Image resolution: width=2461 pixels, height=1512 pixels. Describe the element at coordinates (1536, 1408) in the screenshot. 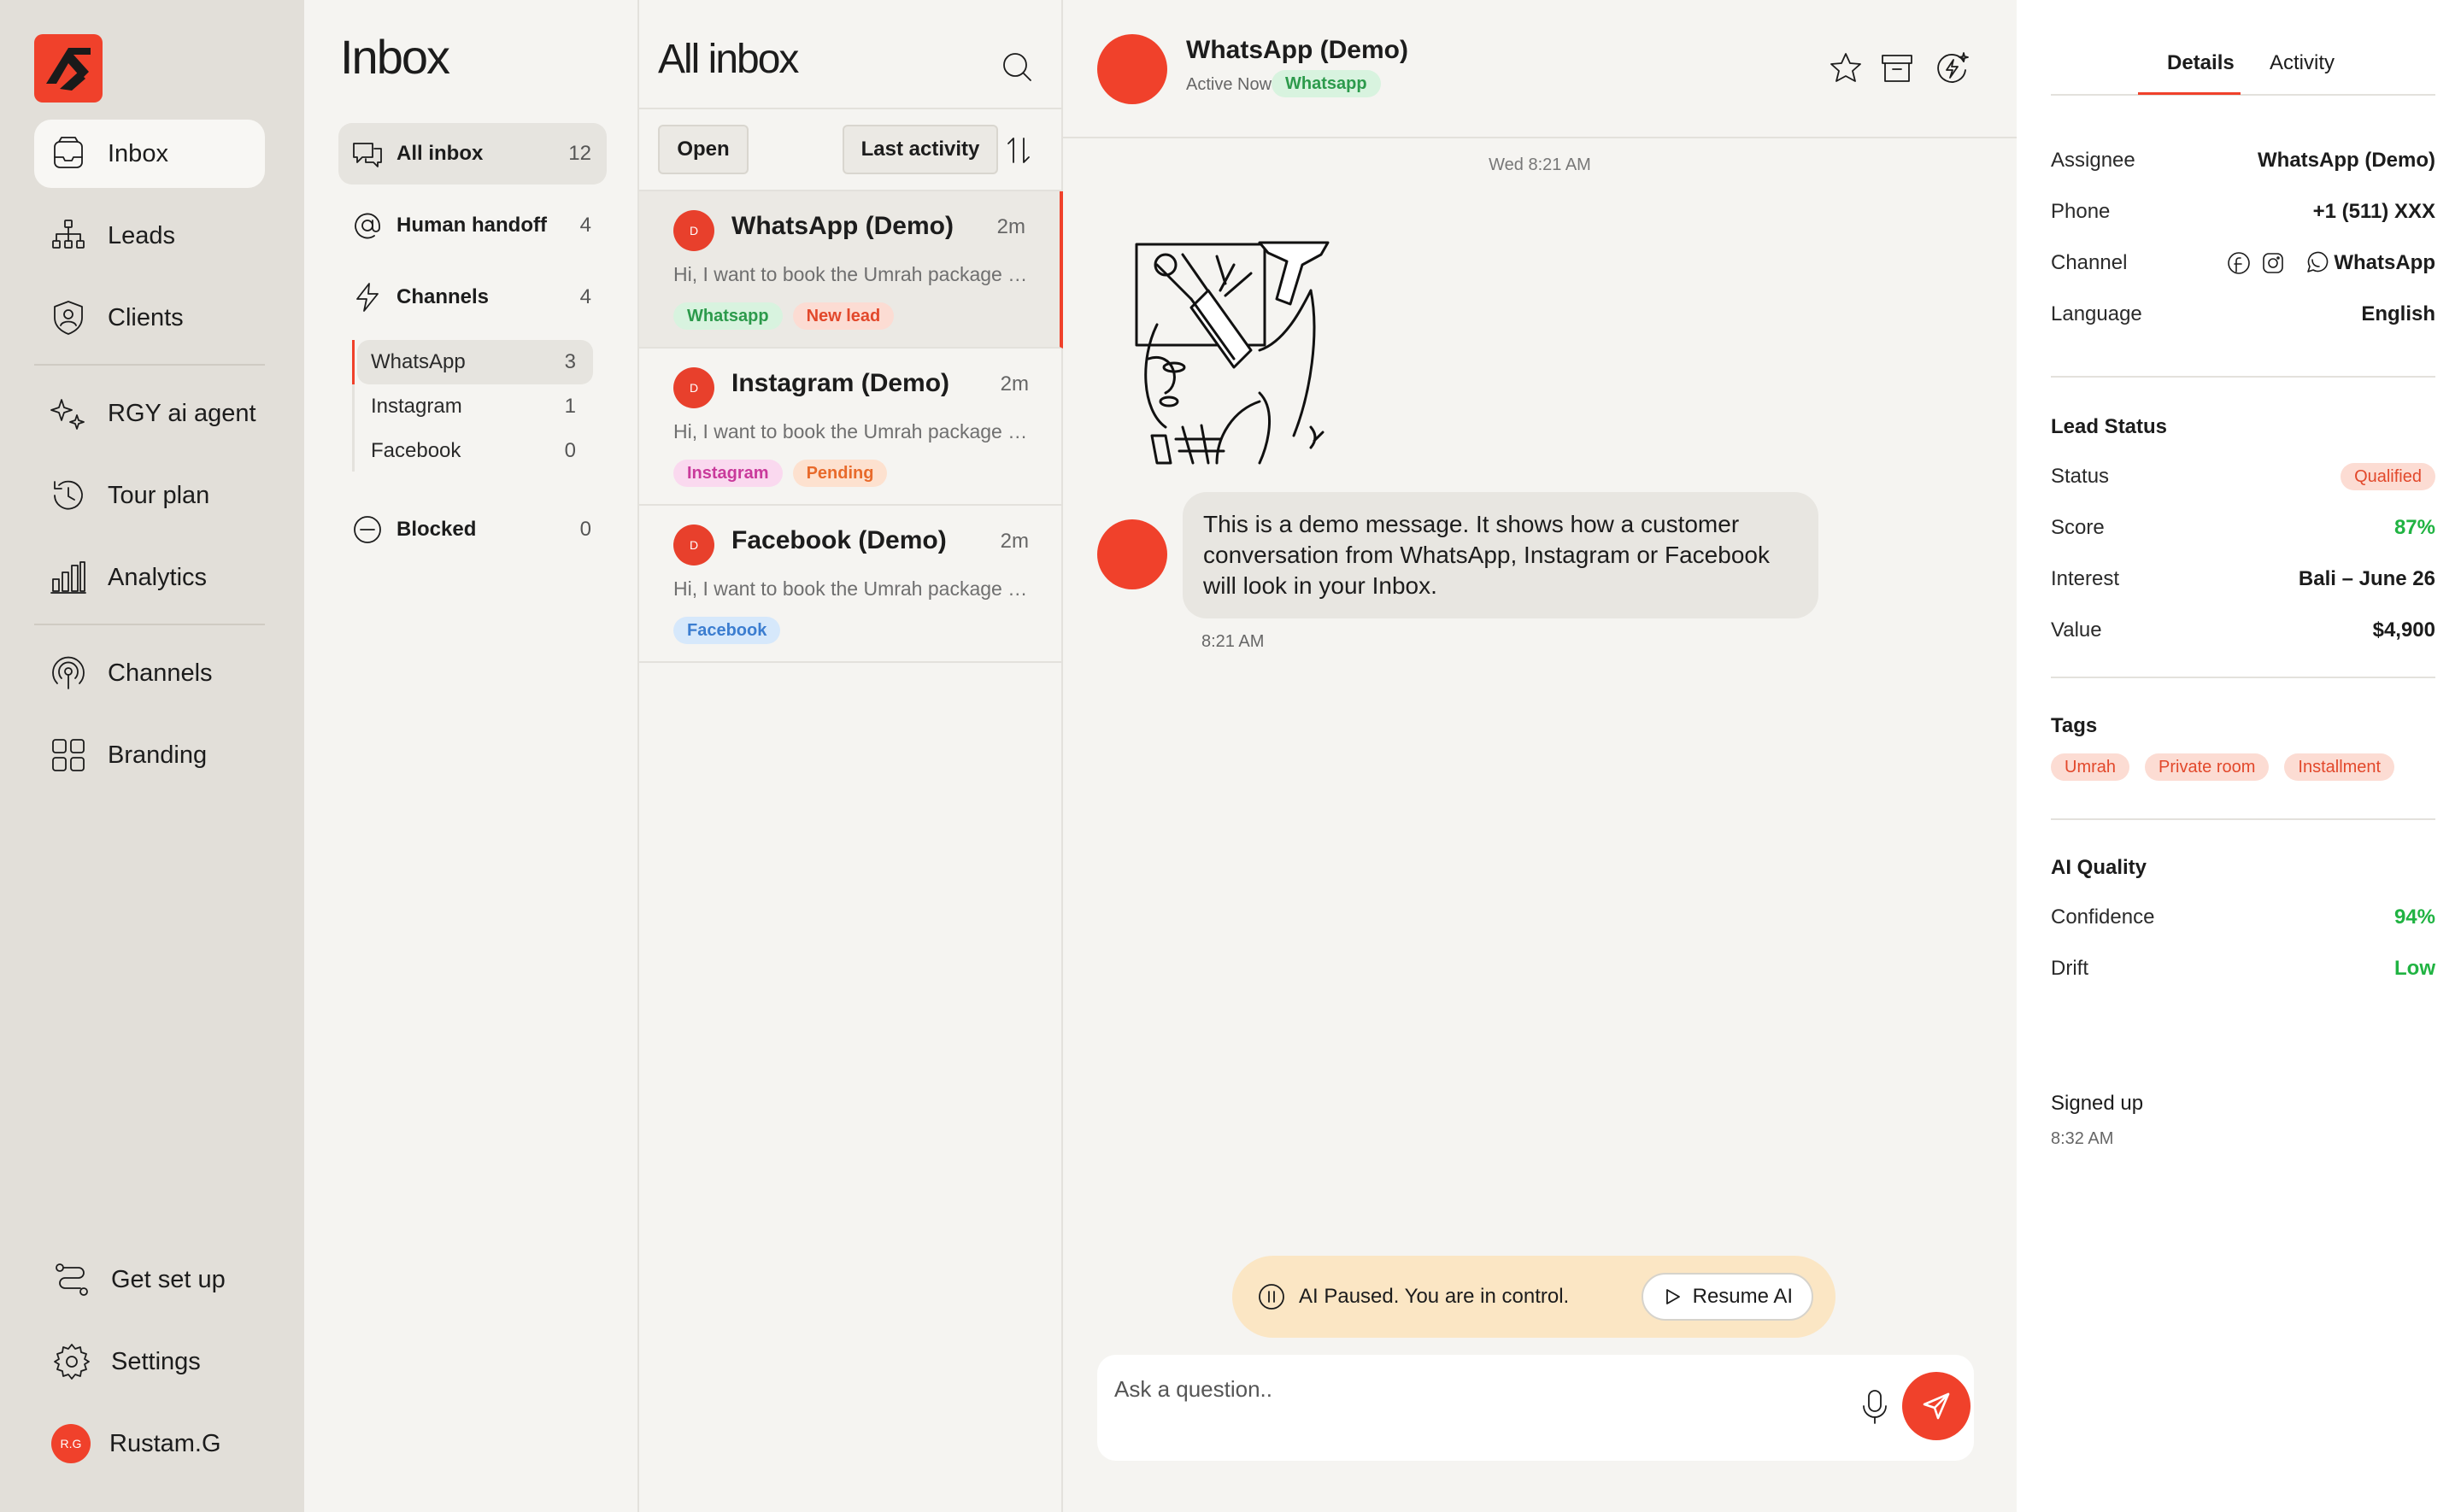

I see `message-composer` at that location.